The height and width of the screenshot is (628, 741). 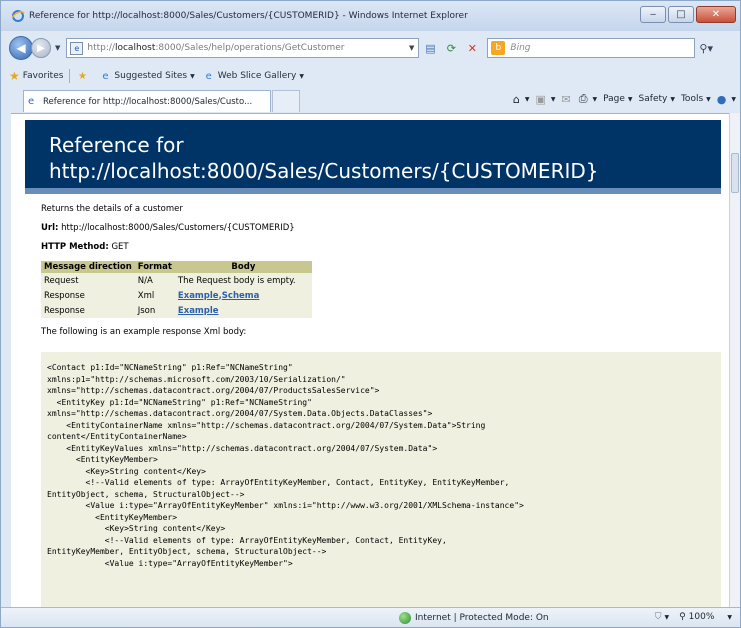 What do you see at coordinates (176, 310) in the screenshot?
I see `table-row: Response Json Example` at bounding box center [176, 310].